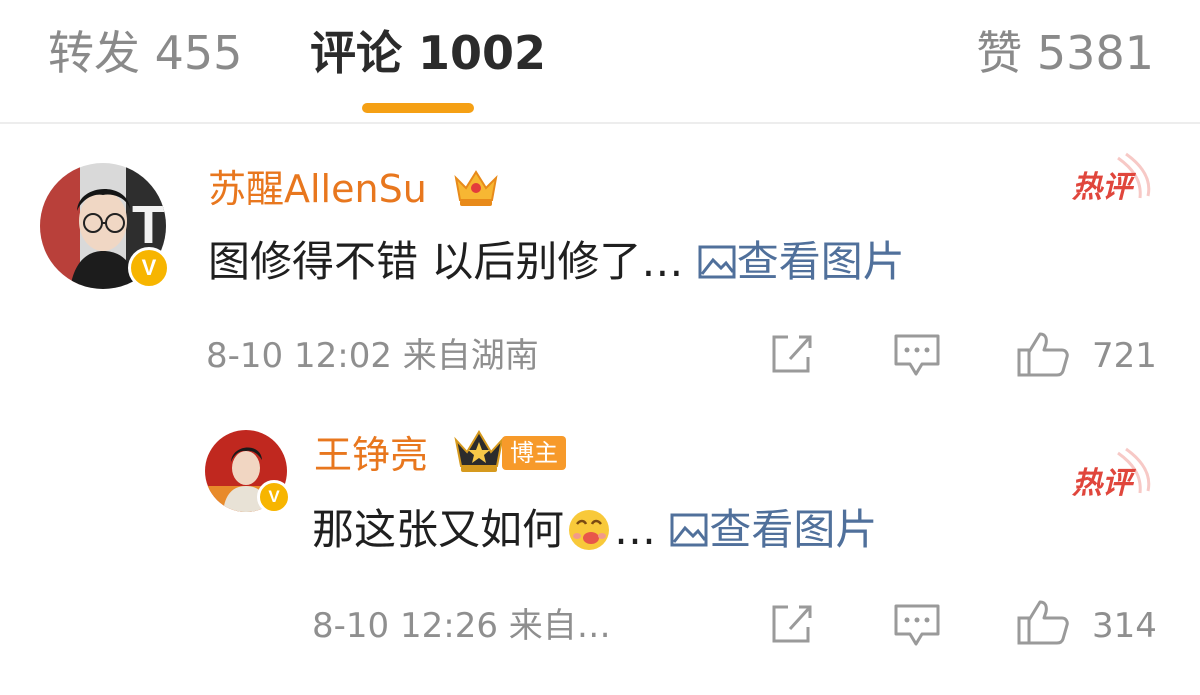 Image resolution: width=1200 pixels, height=695 pixels. Describe the element at coordinates (371, 455) in the screenshot. I see `username: 王铮亮` at that location.